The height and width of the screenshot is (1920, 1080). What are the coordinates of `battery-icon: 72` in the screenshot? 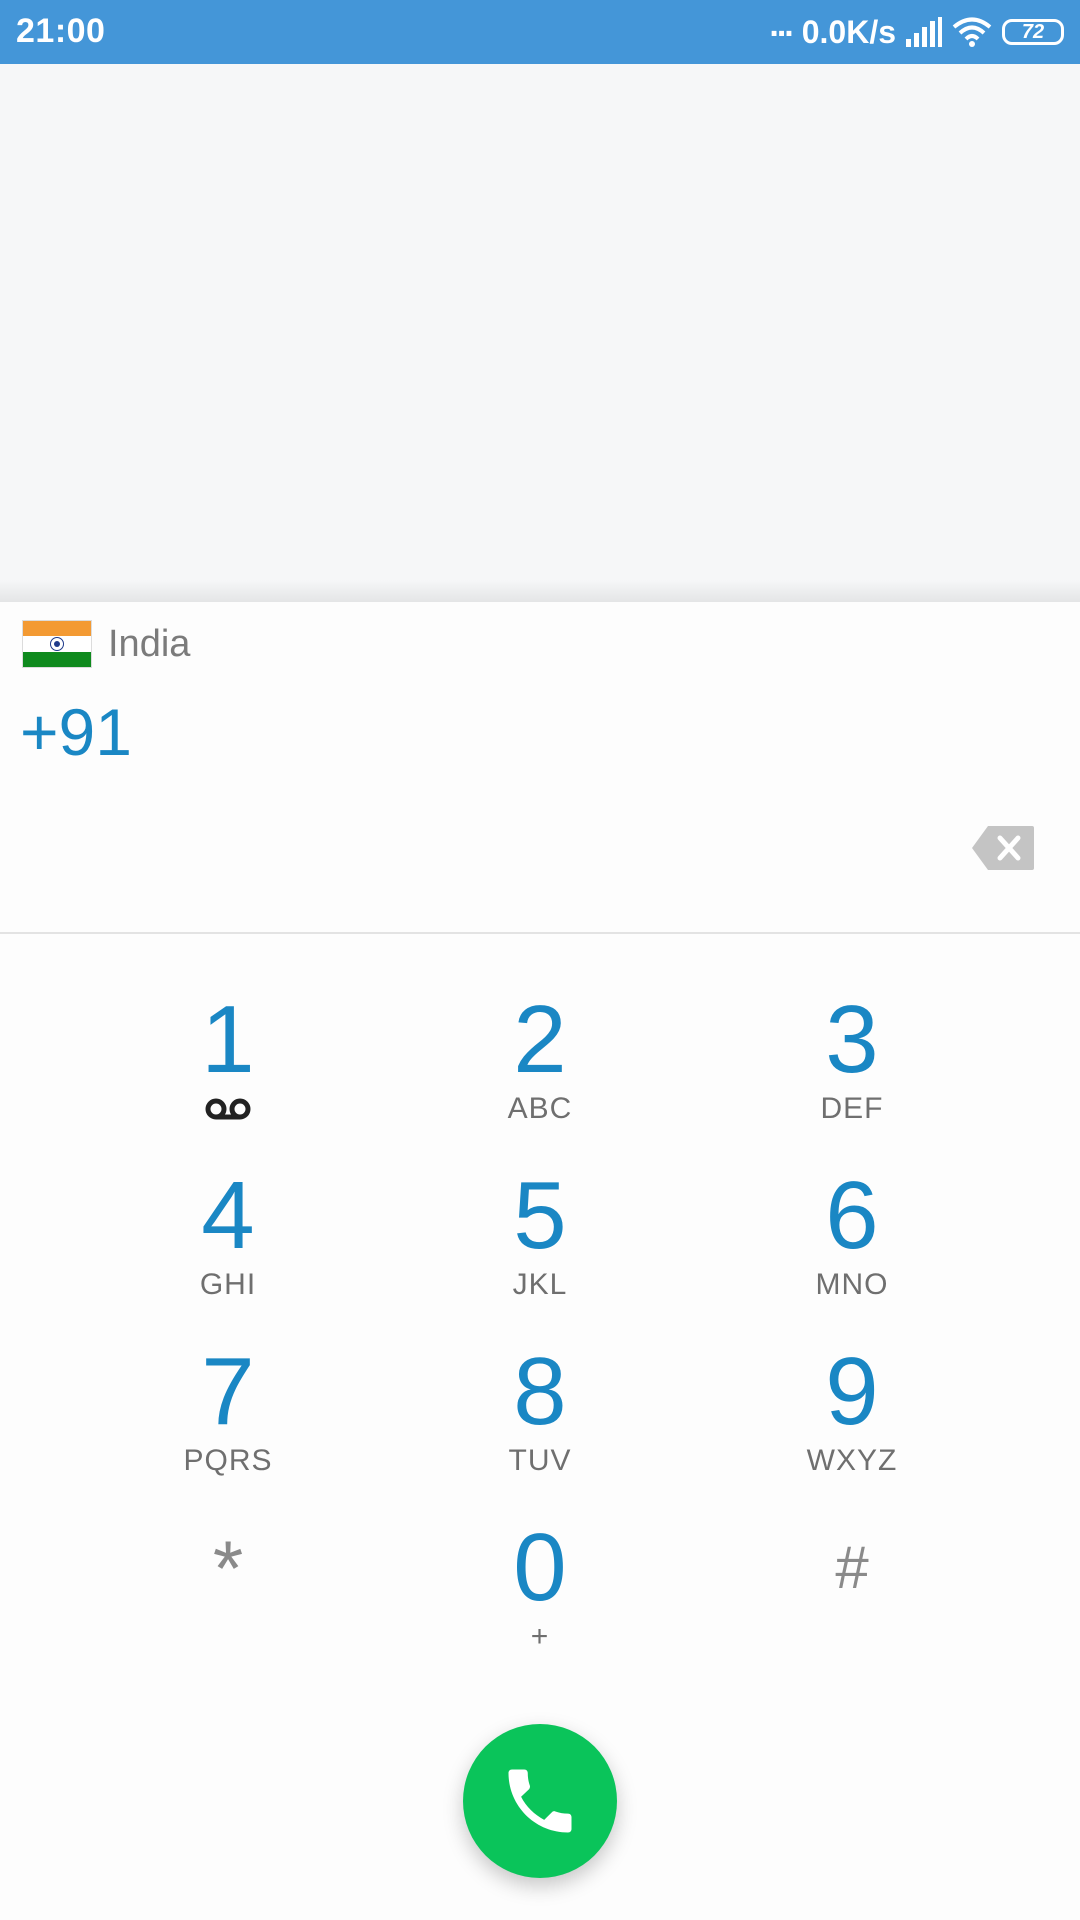 It's located at (1033, 32).